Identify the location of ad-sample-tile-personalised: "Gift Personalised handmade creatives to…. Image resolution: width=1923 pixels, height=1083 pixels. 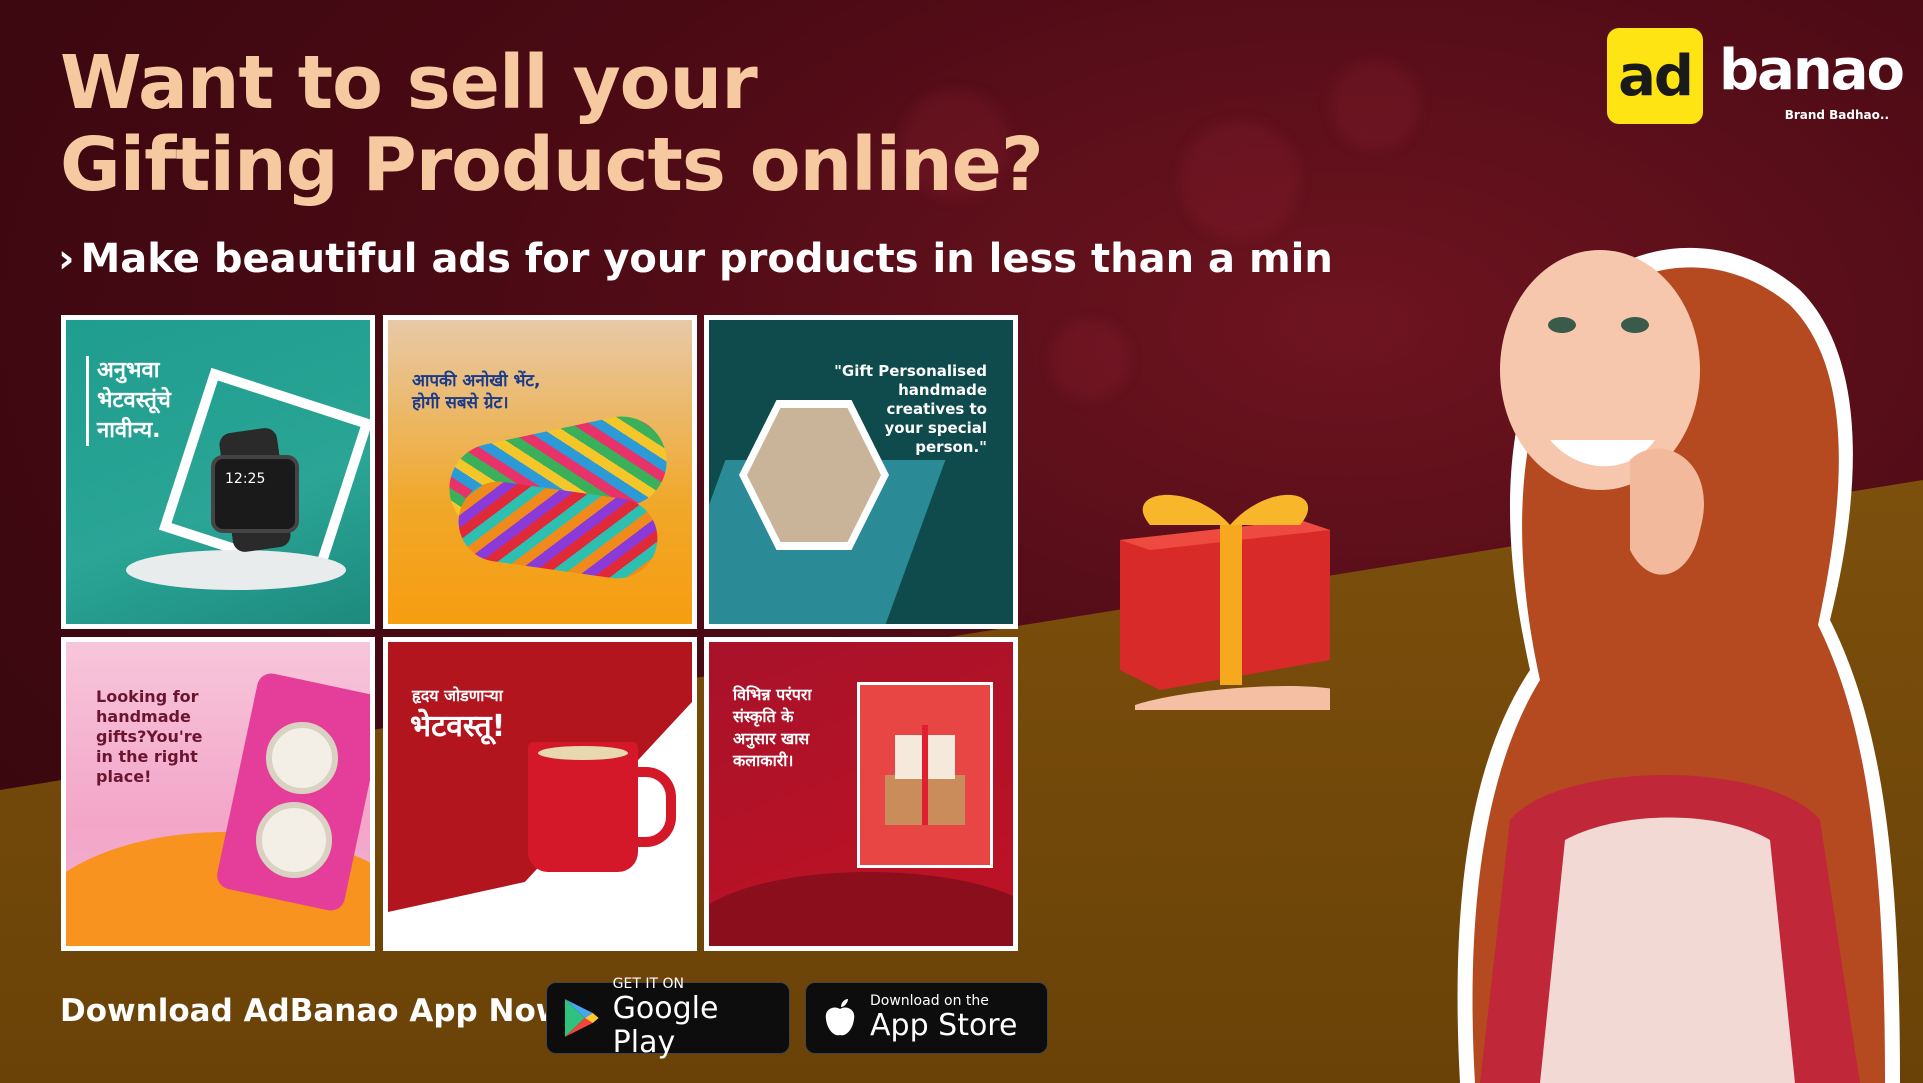
(861, 472).